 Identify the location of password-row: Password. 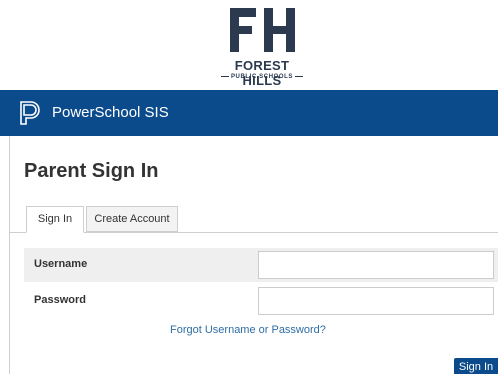
(261, 301).